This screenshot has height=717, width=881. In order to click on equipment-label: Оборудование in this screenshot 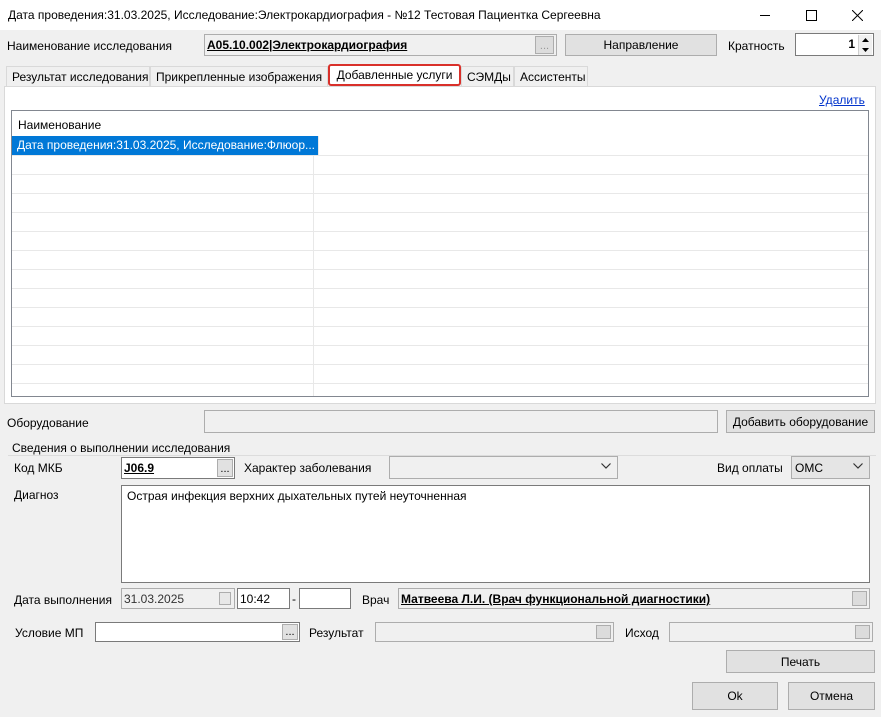, I will do `click(48, 423)`.